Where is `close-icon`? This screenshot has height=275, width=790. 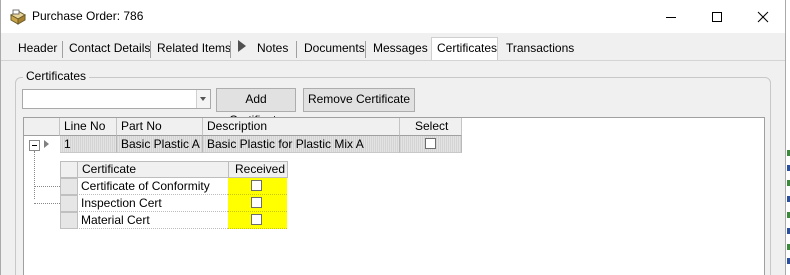
close-icon is located at coordinates (763, 17).